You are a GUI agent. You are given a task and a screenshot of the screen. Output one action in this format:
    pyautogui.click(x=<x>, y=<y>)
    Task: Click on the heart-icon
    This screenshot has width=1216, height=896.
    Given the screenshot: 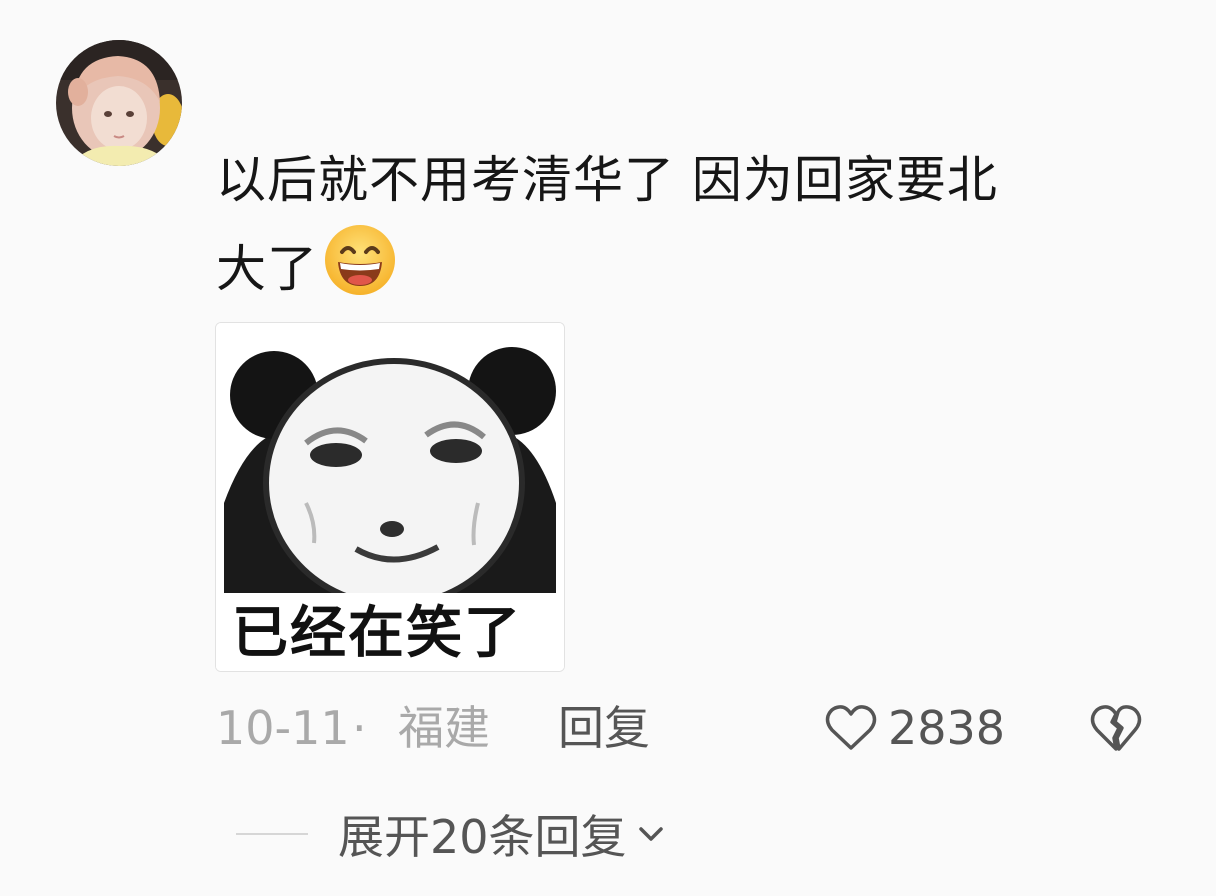 What is the action you would take?
    pyautogui.click(x=851, y=727)
    